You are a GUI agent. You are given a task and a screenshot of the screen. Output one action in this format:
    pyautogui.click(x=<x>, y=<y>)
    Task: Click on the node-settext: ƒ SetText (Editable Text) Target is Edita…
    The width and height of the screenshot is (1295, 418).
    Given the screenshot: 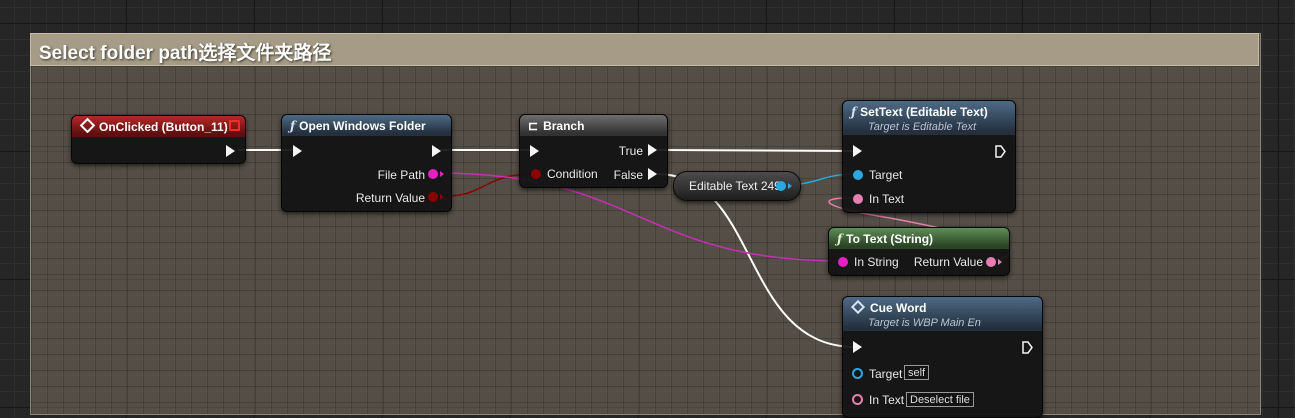 What is the action you would take?
    pyautogui.click(x=929, y=156)
    